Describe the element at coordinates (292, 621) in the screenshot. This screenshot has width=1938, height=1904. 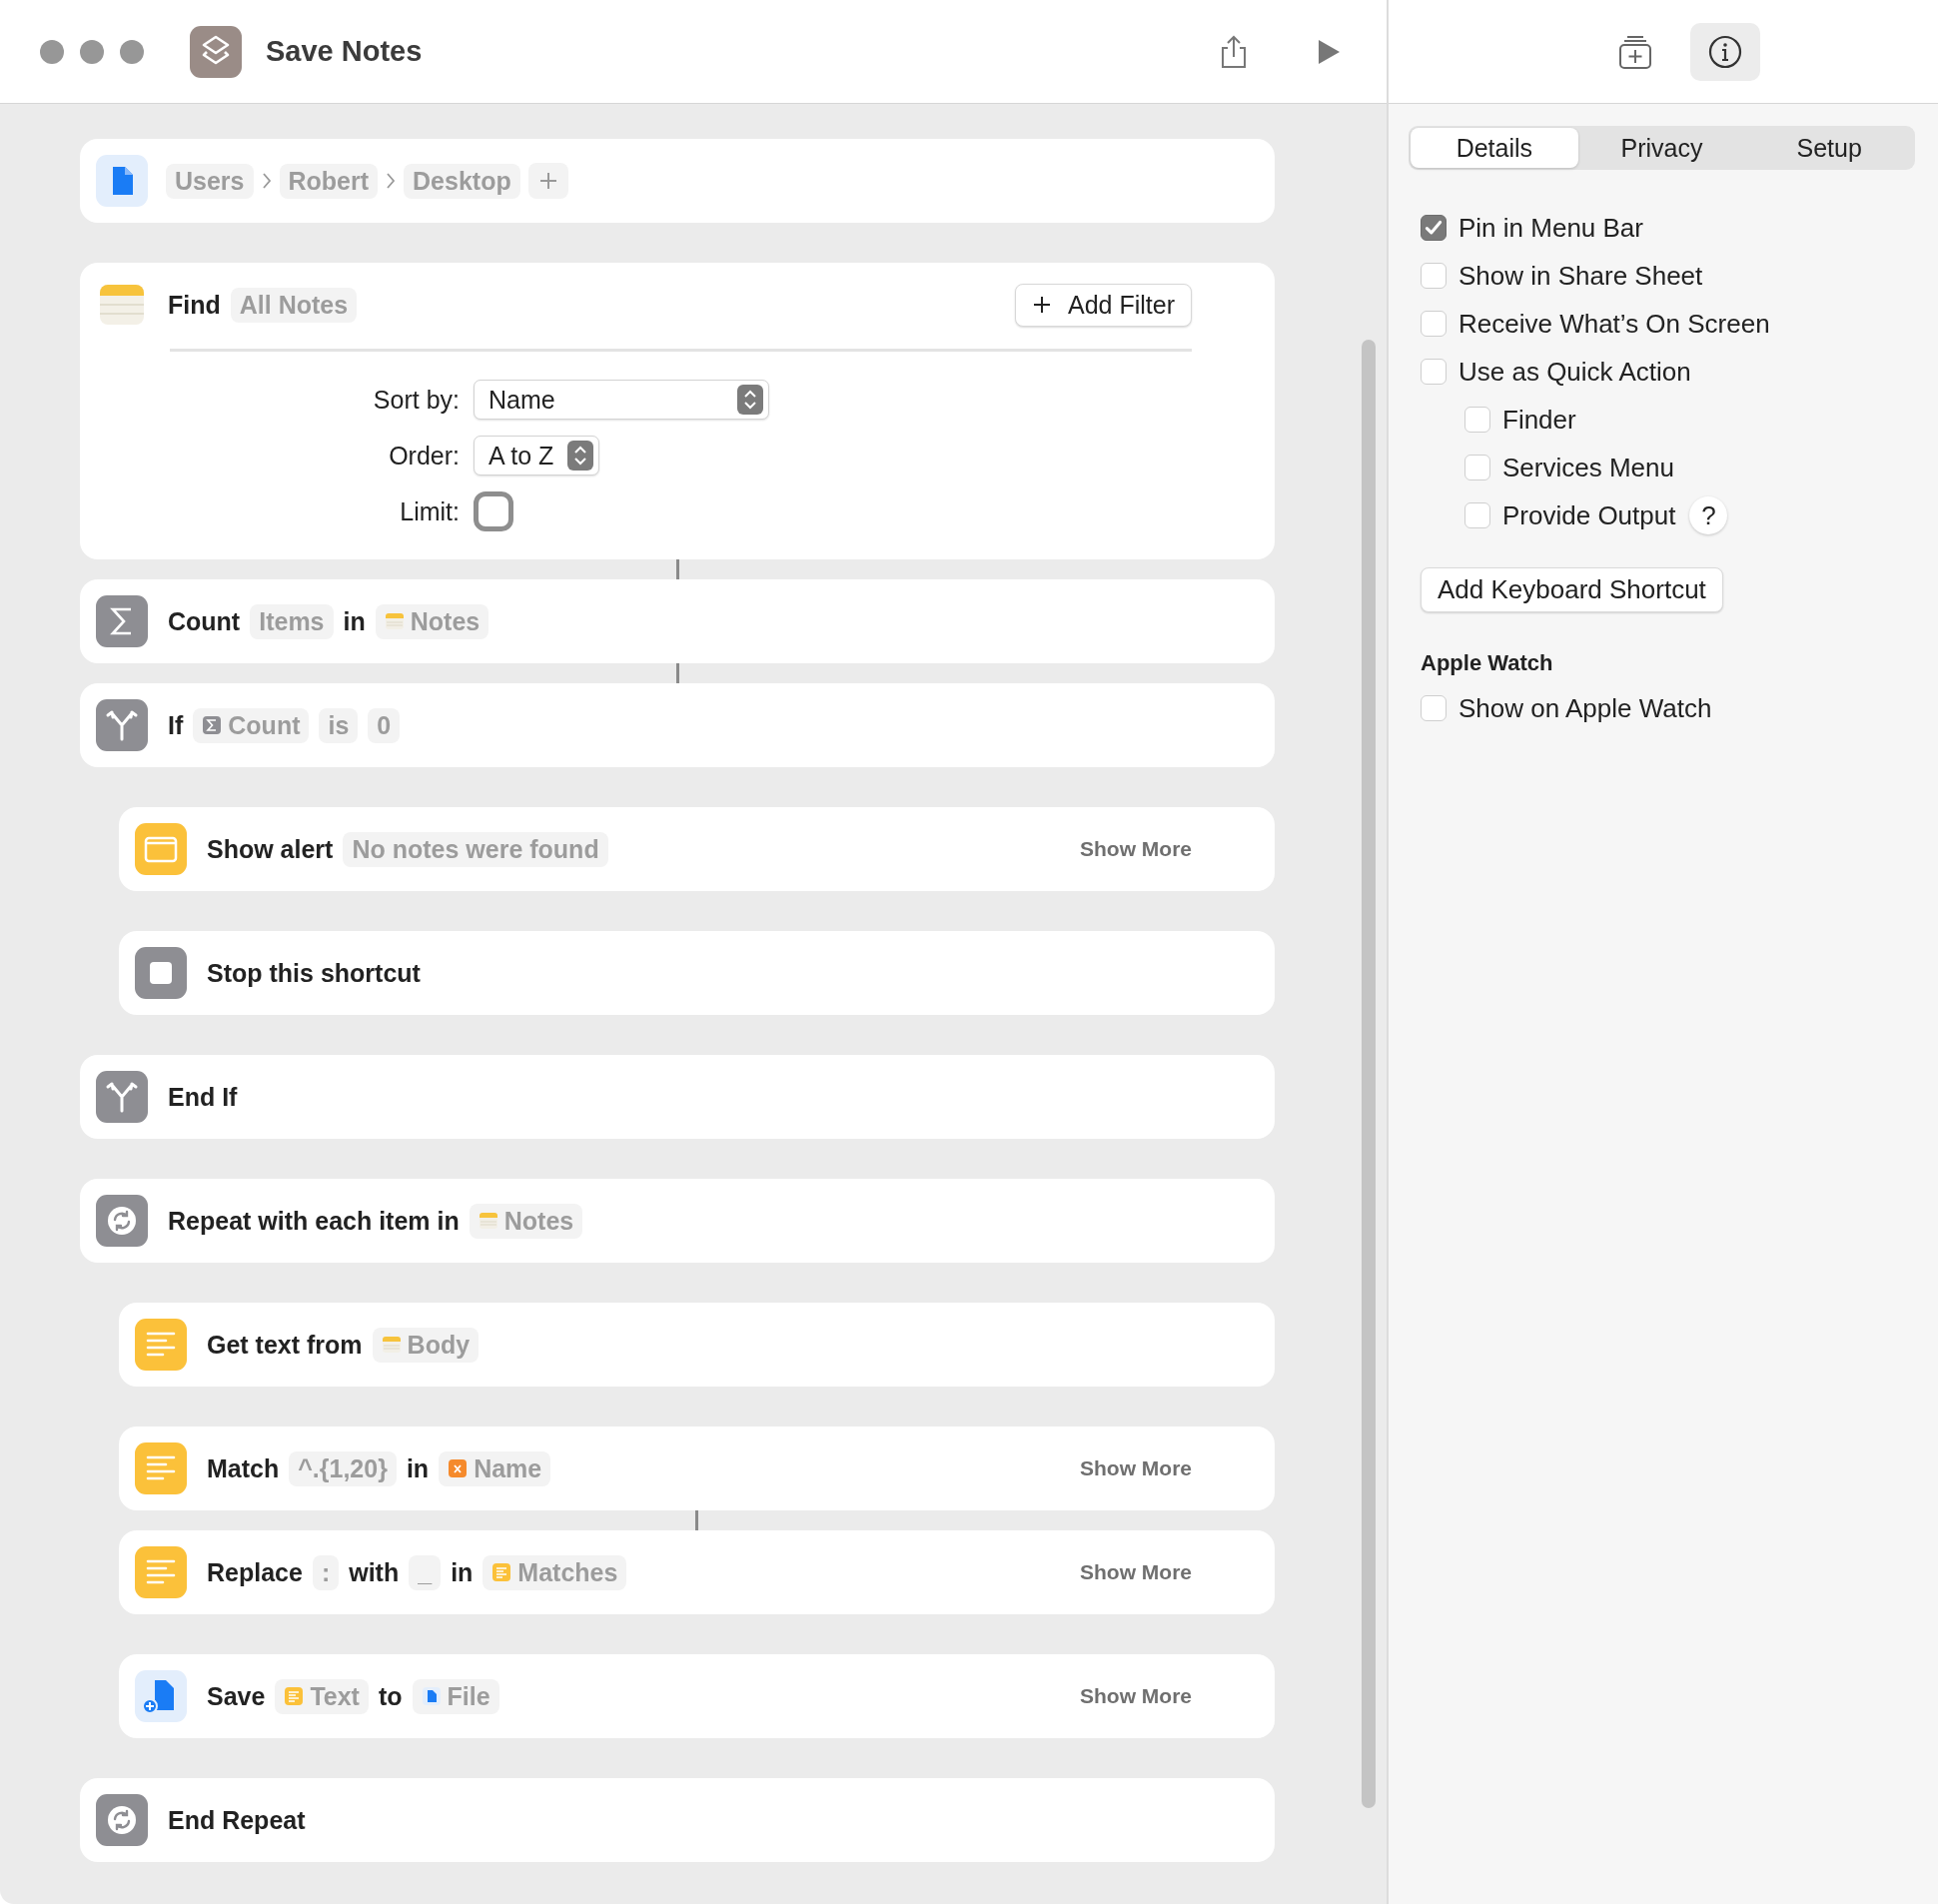
I see `token-text: Items` at that location.